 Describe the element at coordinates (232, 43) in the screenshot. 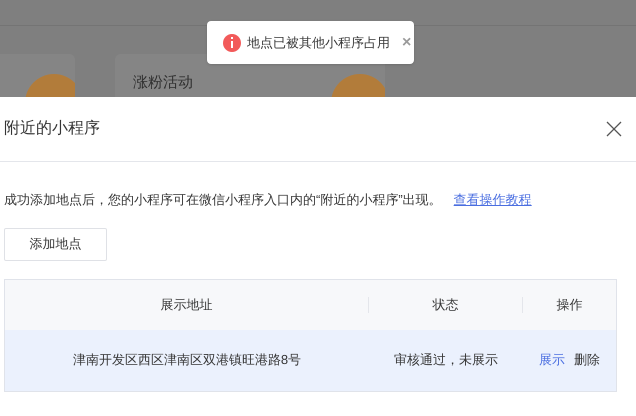

I see `info-icon` at that location.